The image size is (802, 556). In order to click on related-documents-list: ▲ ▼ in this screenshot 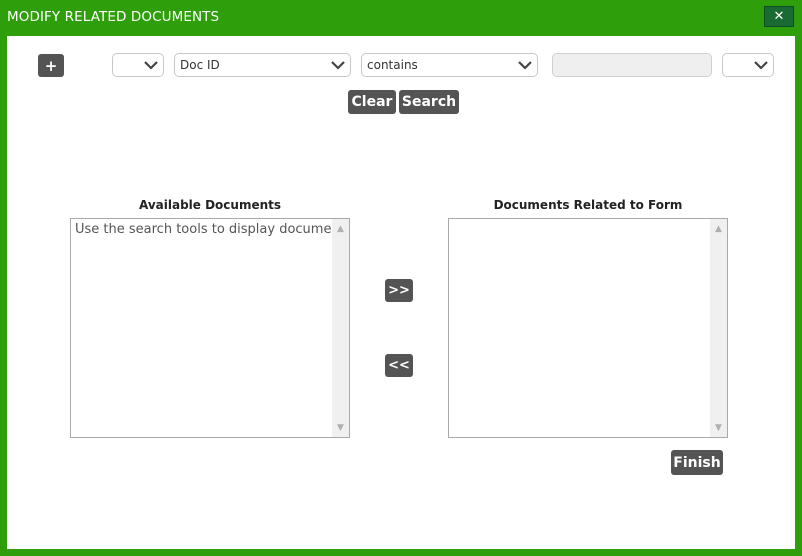, I will do `click(588, 328)`.